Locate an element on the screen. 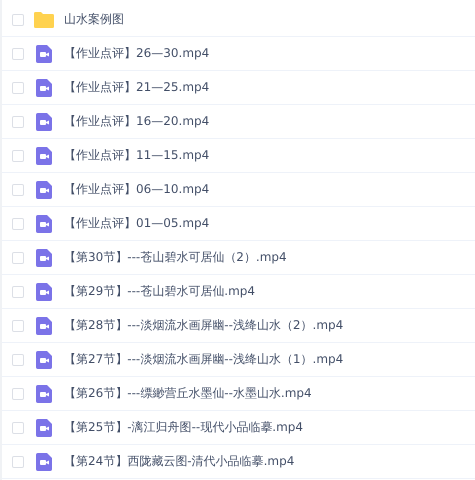 The height and width of the screenshot is (480, 475). file-name: 【第29节】---苍山碧水可居仙.mp4 is located at coordinates (160, 291).